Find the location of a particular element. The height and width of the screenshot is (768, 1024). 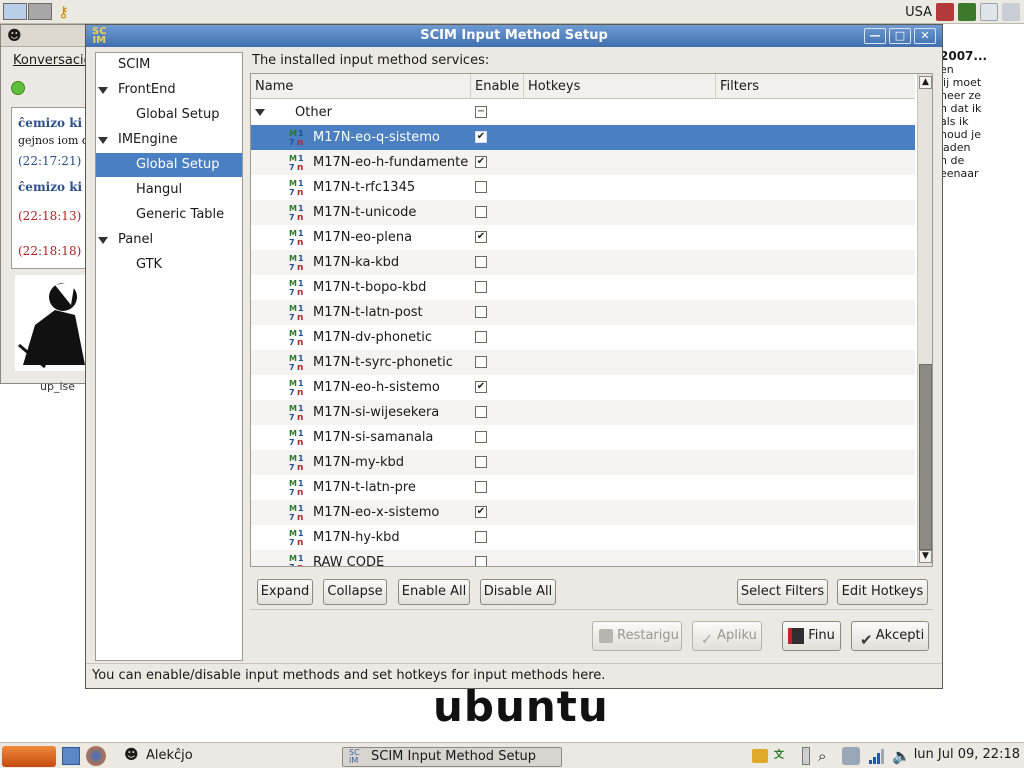

table-row: M 1 7 n M17N-t-syrc-phonetic is located at coordinates (583, 362).